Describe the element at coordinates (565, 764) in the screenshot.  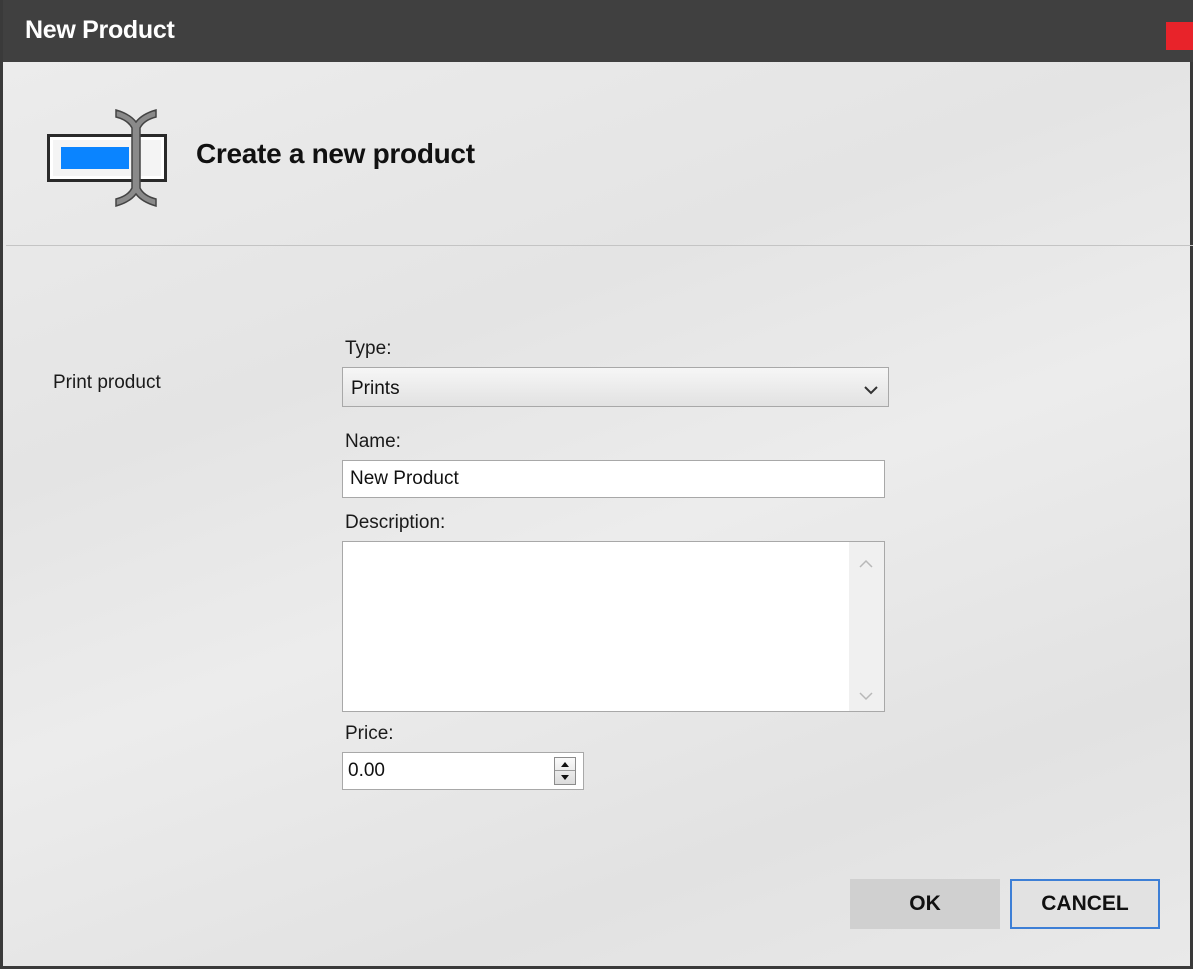
I see `triangle-up-icon` at that location.